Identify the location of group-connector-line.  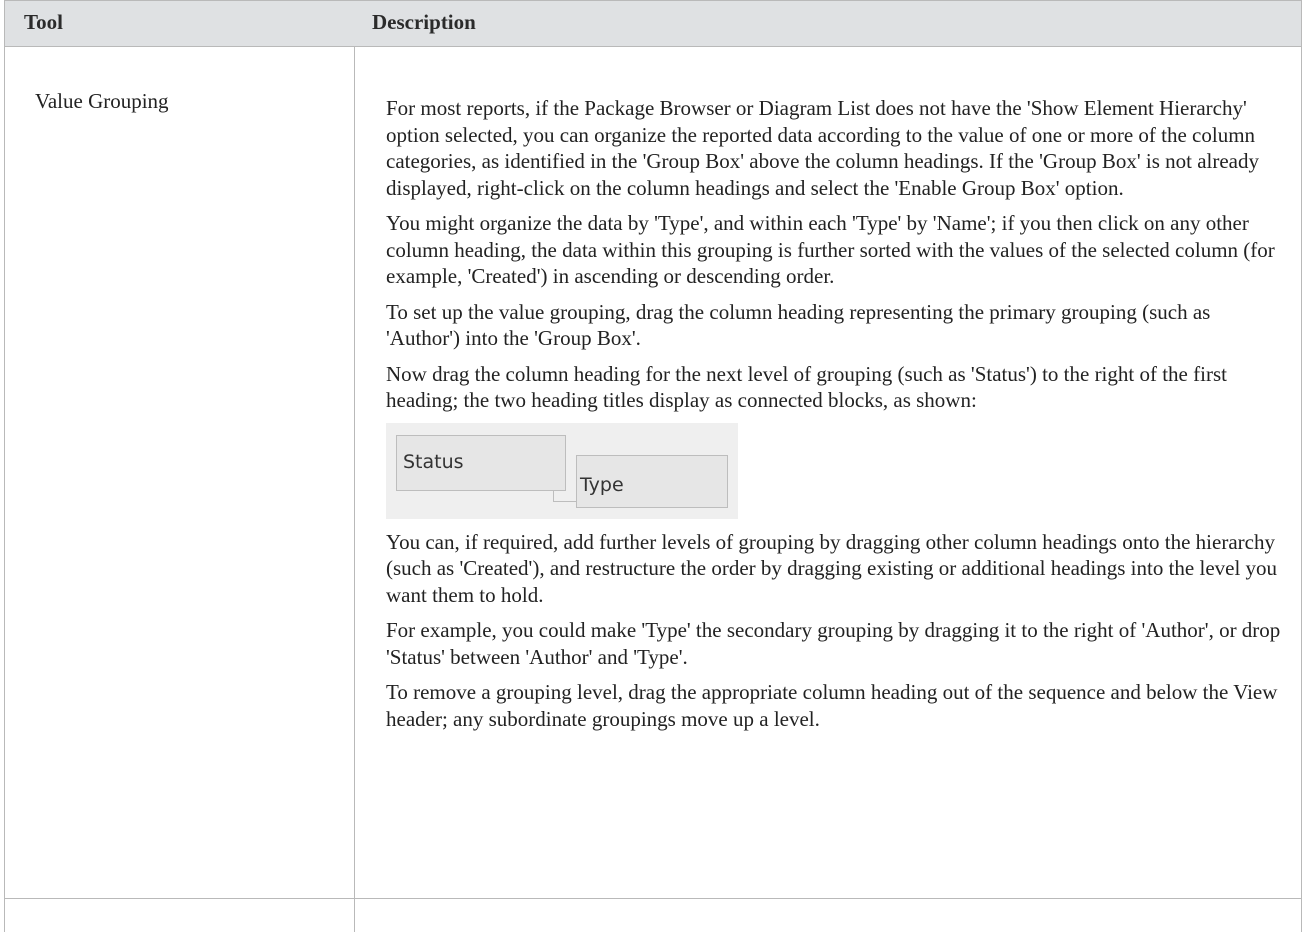
(565, 496).